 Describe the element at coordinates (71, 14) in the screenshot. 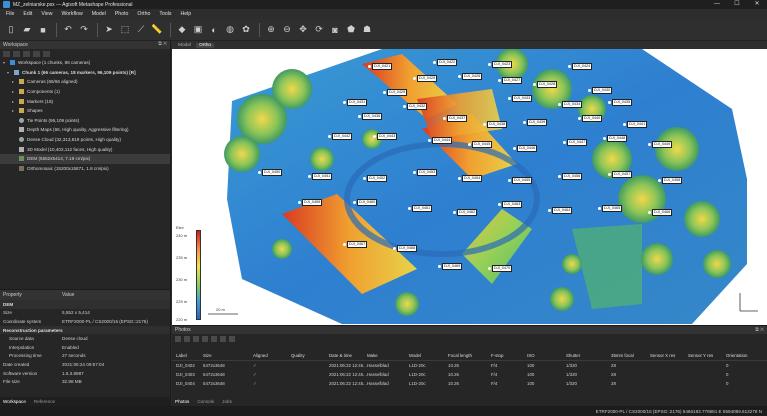

I see `menu-workflow: Workflow` at that location.